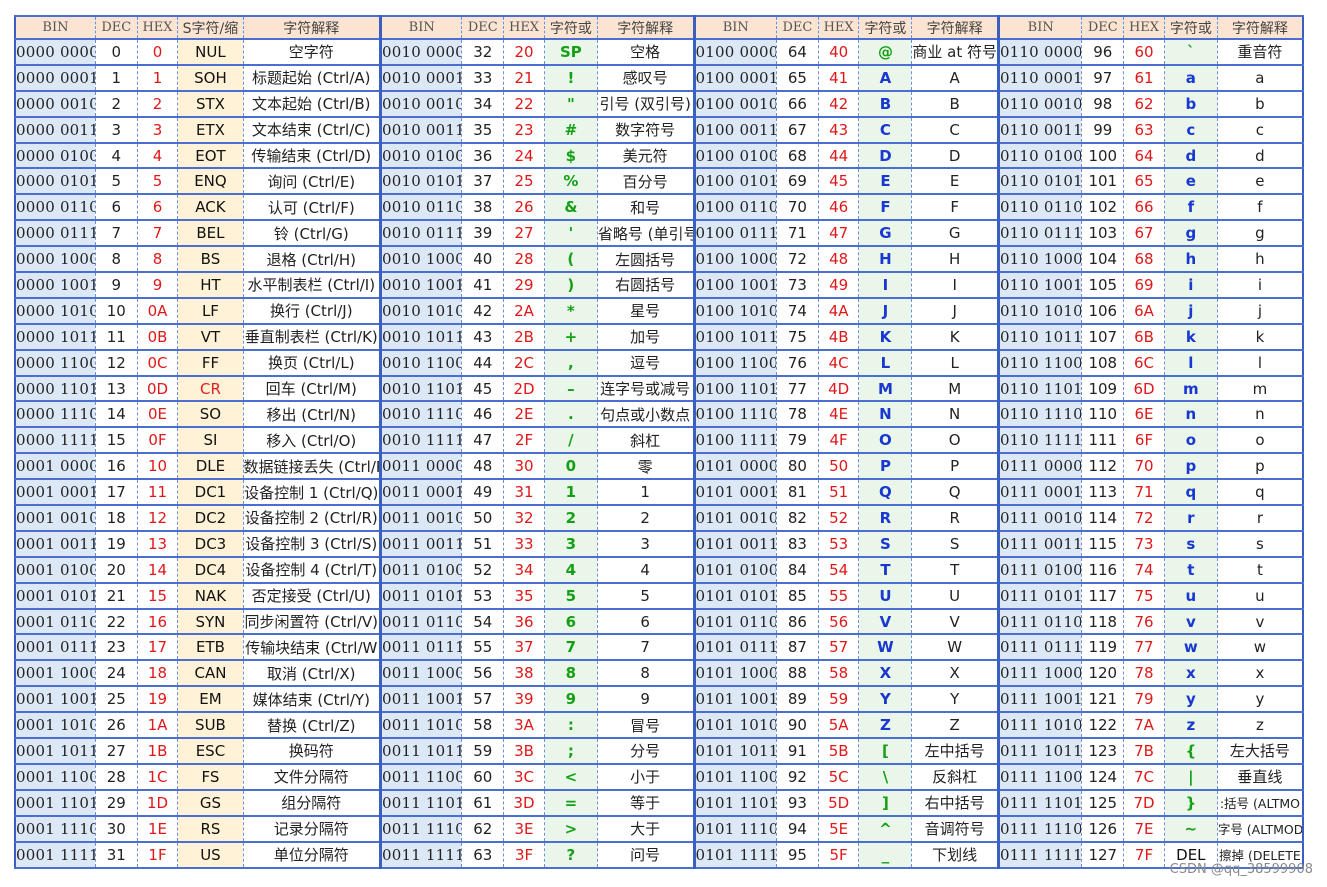 The width and height of the screenshot is (1327, 887). Describe the element at coordinates (570, 699) in the screenshot. I see `cell-ch: 9` at that location.